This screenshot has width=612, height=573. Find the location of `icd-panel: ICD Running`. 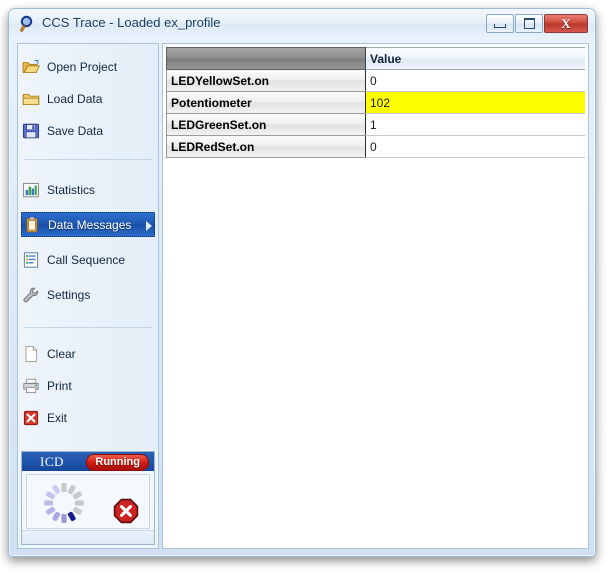

icd-panel: ICD Running is located at coordinates (88, 498).